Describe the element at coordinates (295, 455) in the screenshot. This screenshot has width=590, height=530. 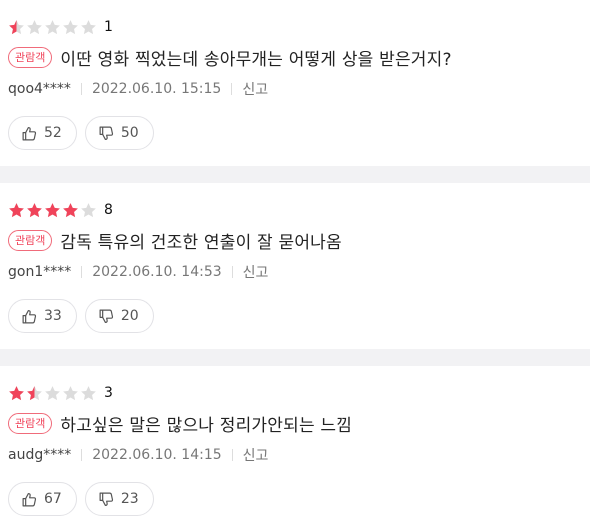
I see `review-meta: audg**** 2022.06.10. 14:15 신고` at that location.